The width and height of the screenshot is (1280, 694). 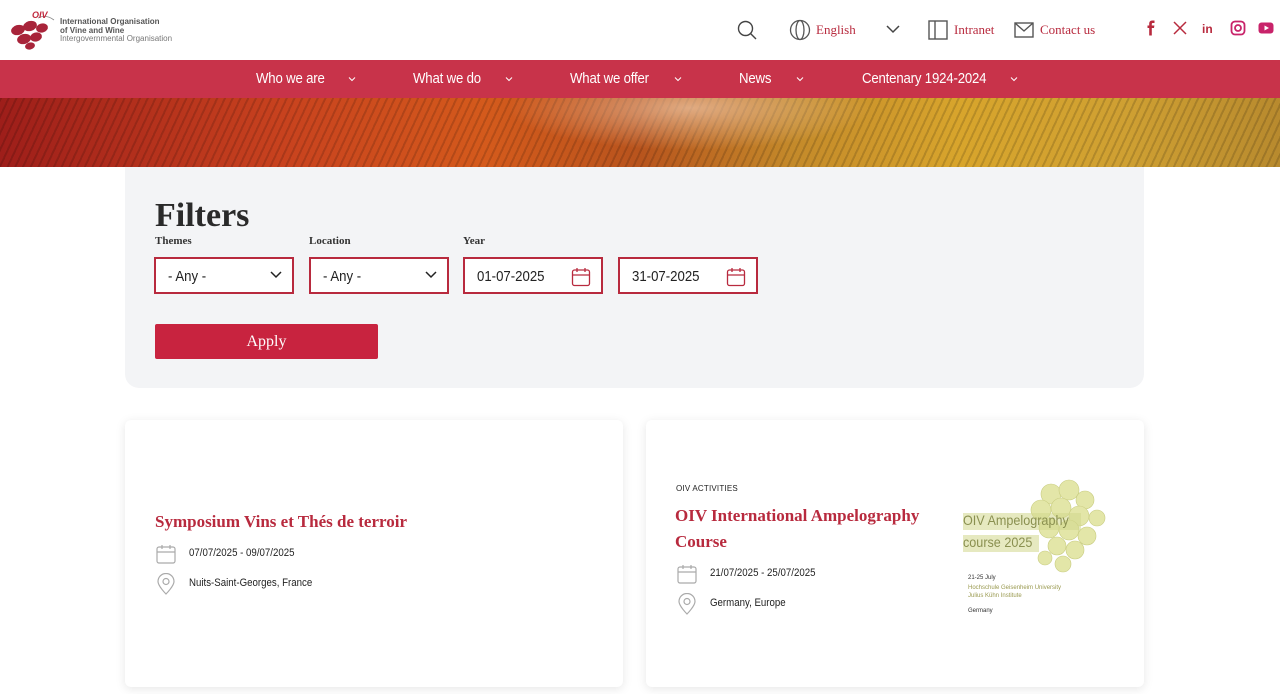 What do you see at coordinates (1266, 28) in the screenshot?
I see `youtube-icon` at bounding box center [1266, 28].